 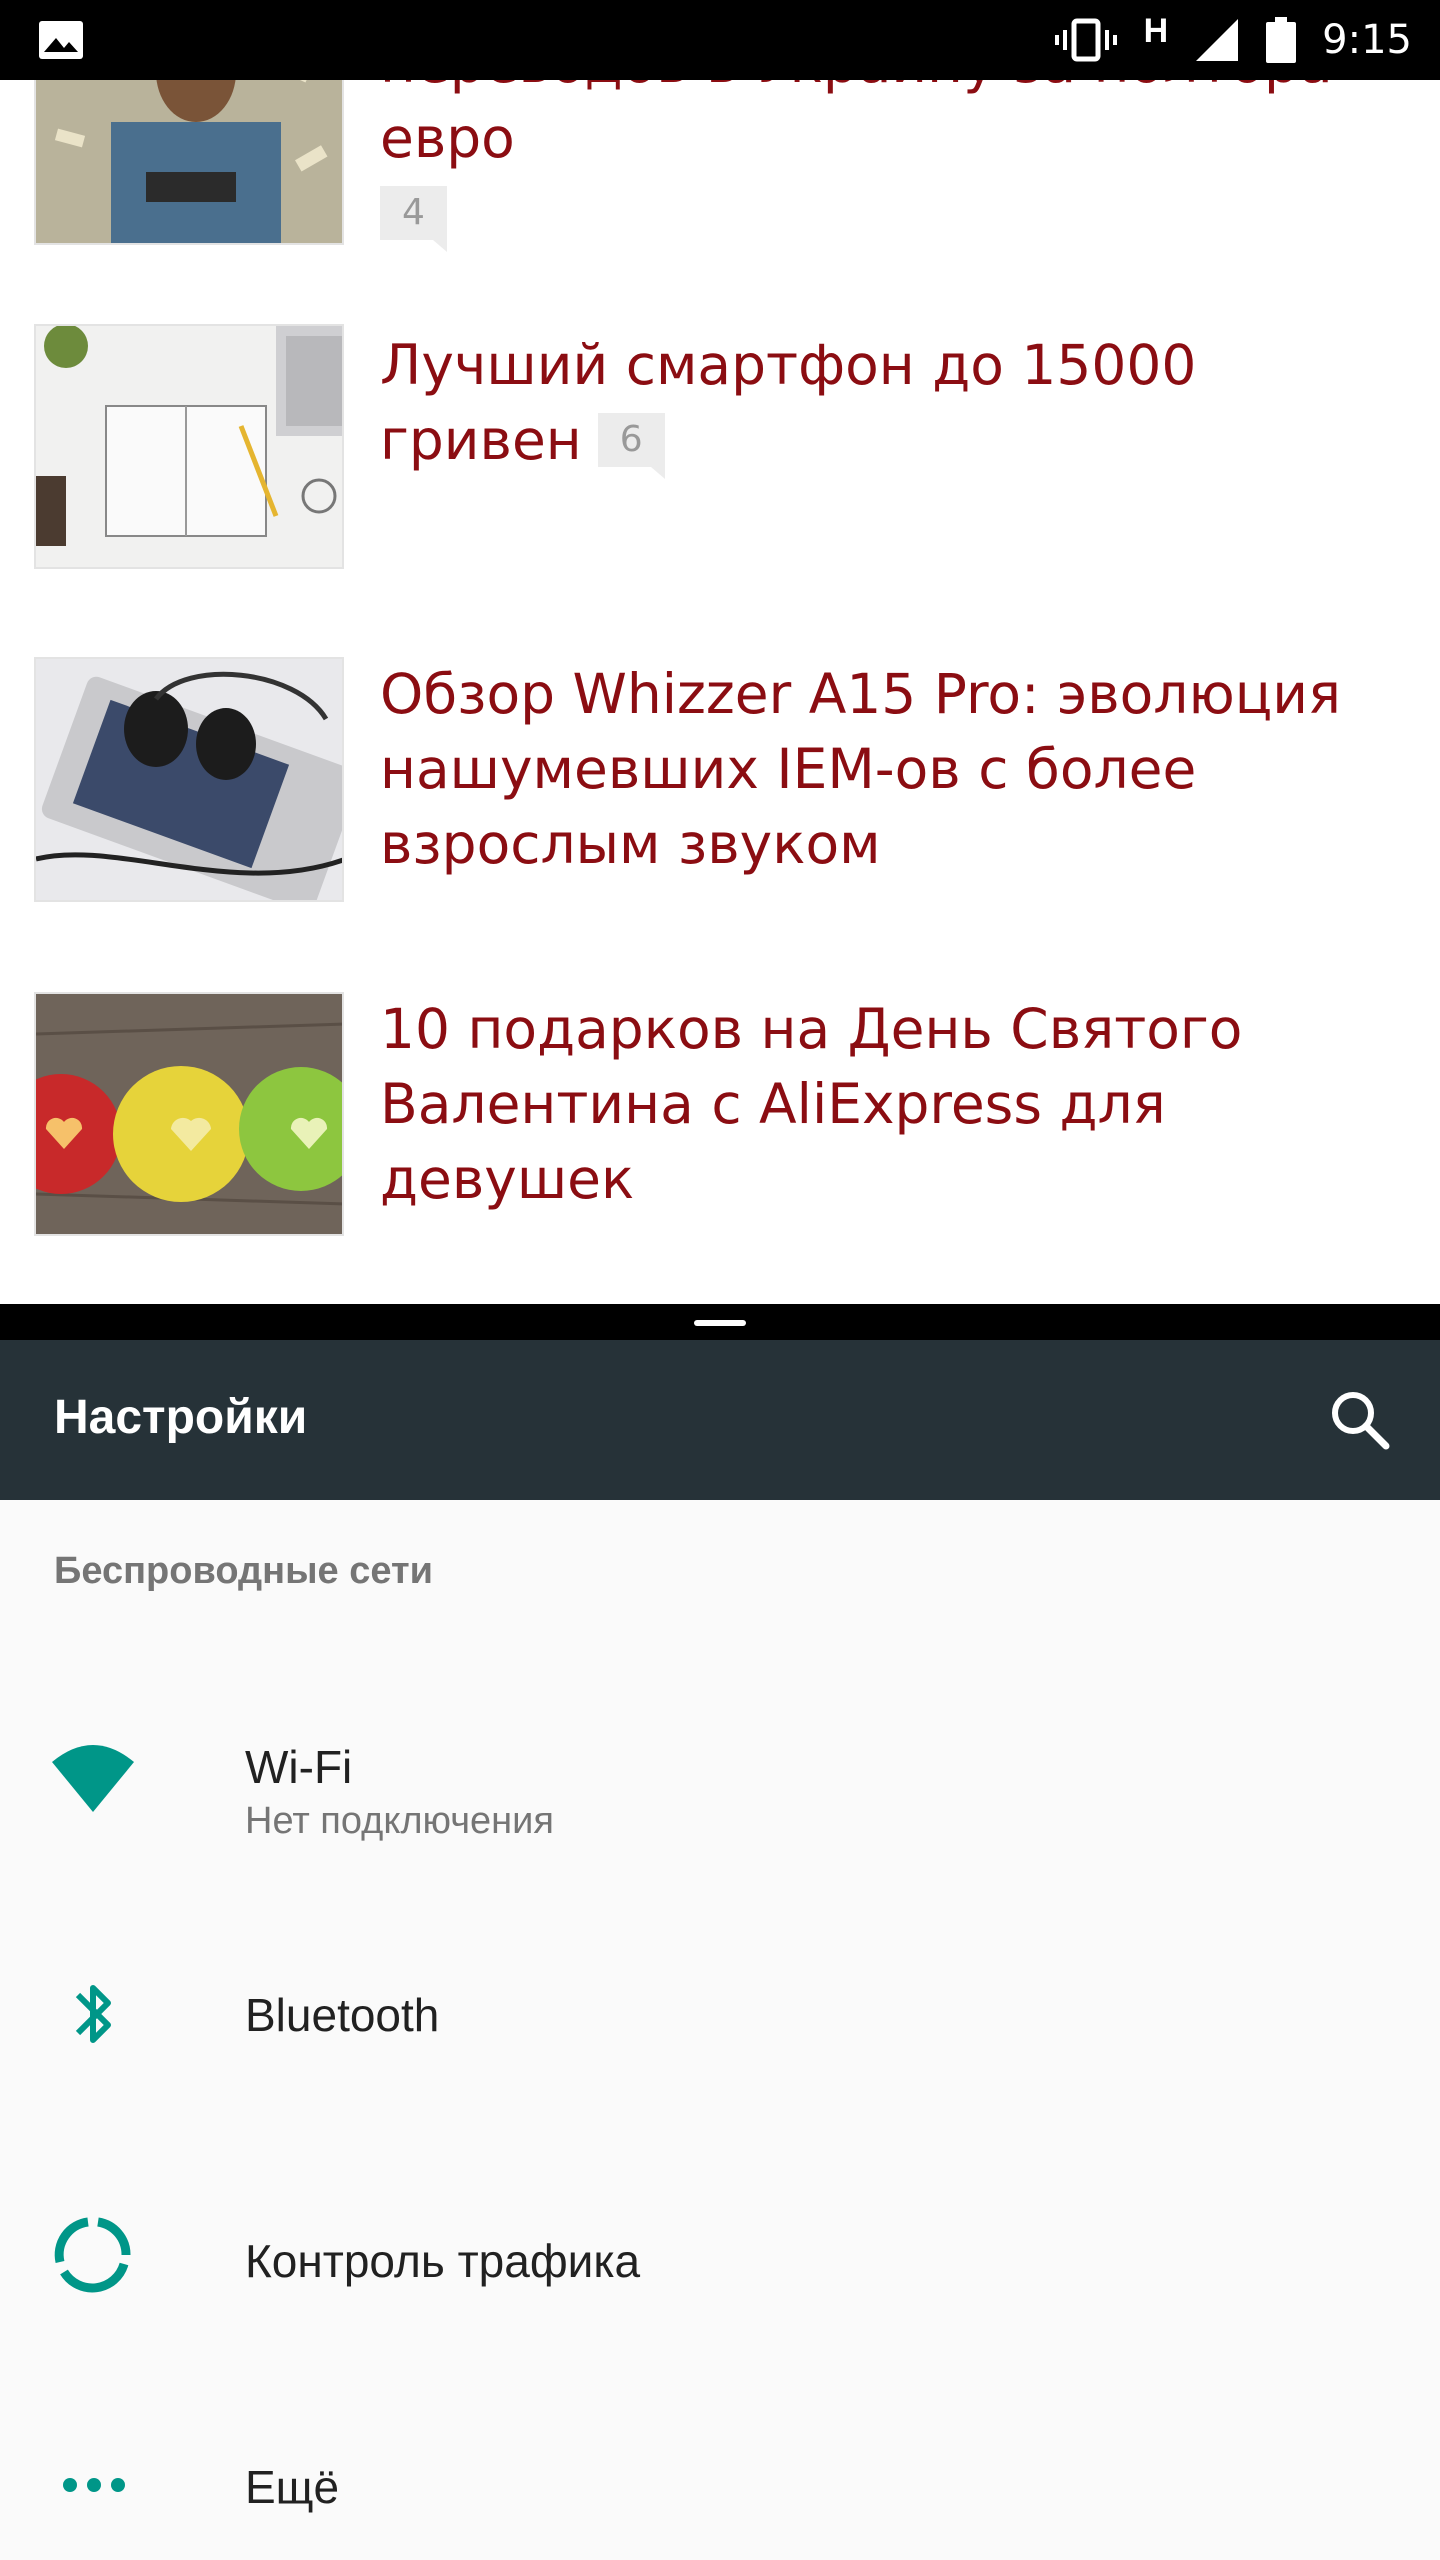 I want to click on search-icon, so click(x=1360, y=1420).